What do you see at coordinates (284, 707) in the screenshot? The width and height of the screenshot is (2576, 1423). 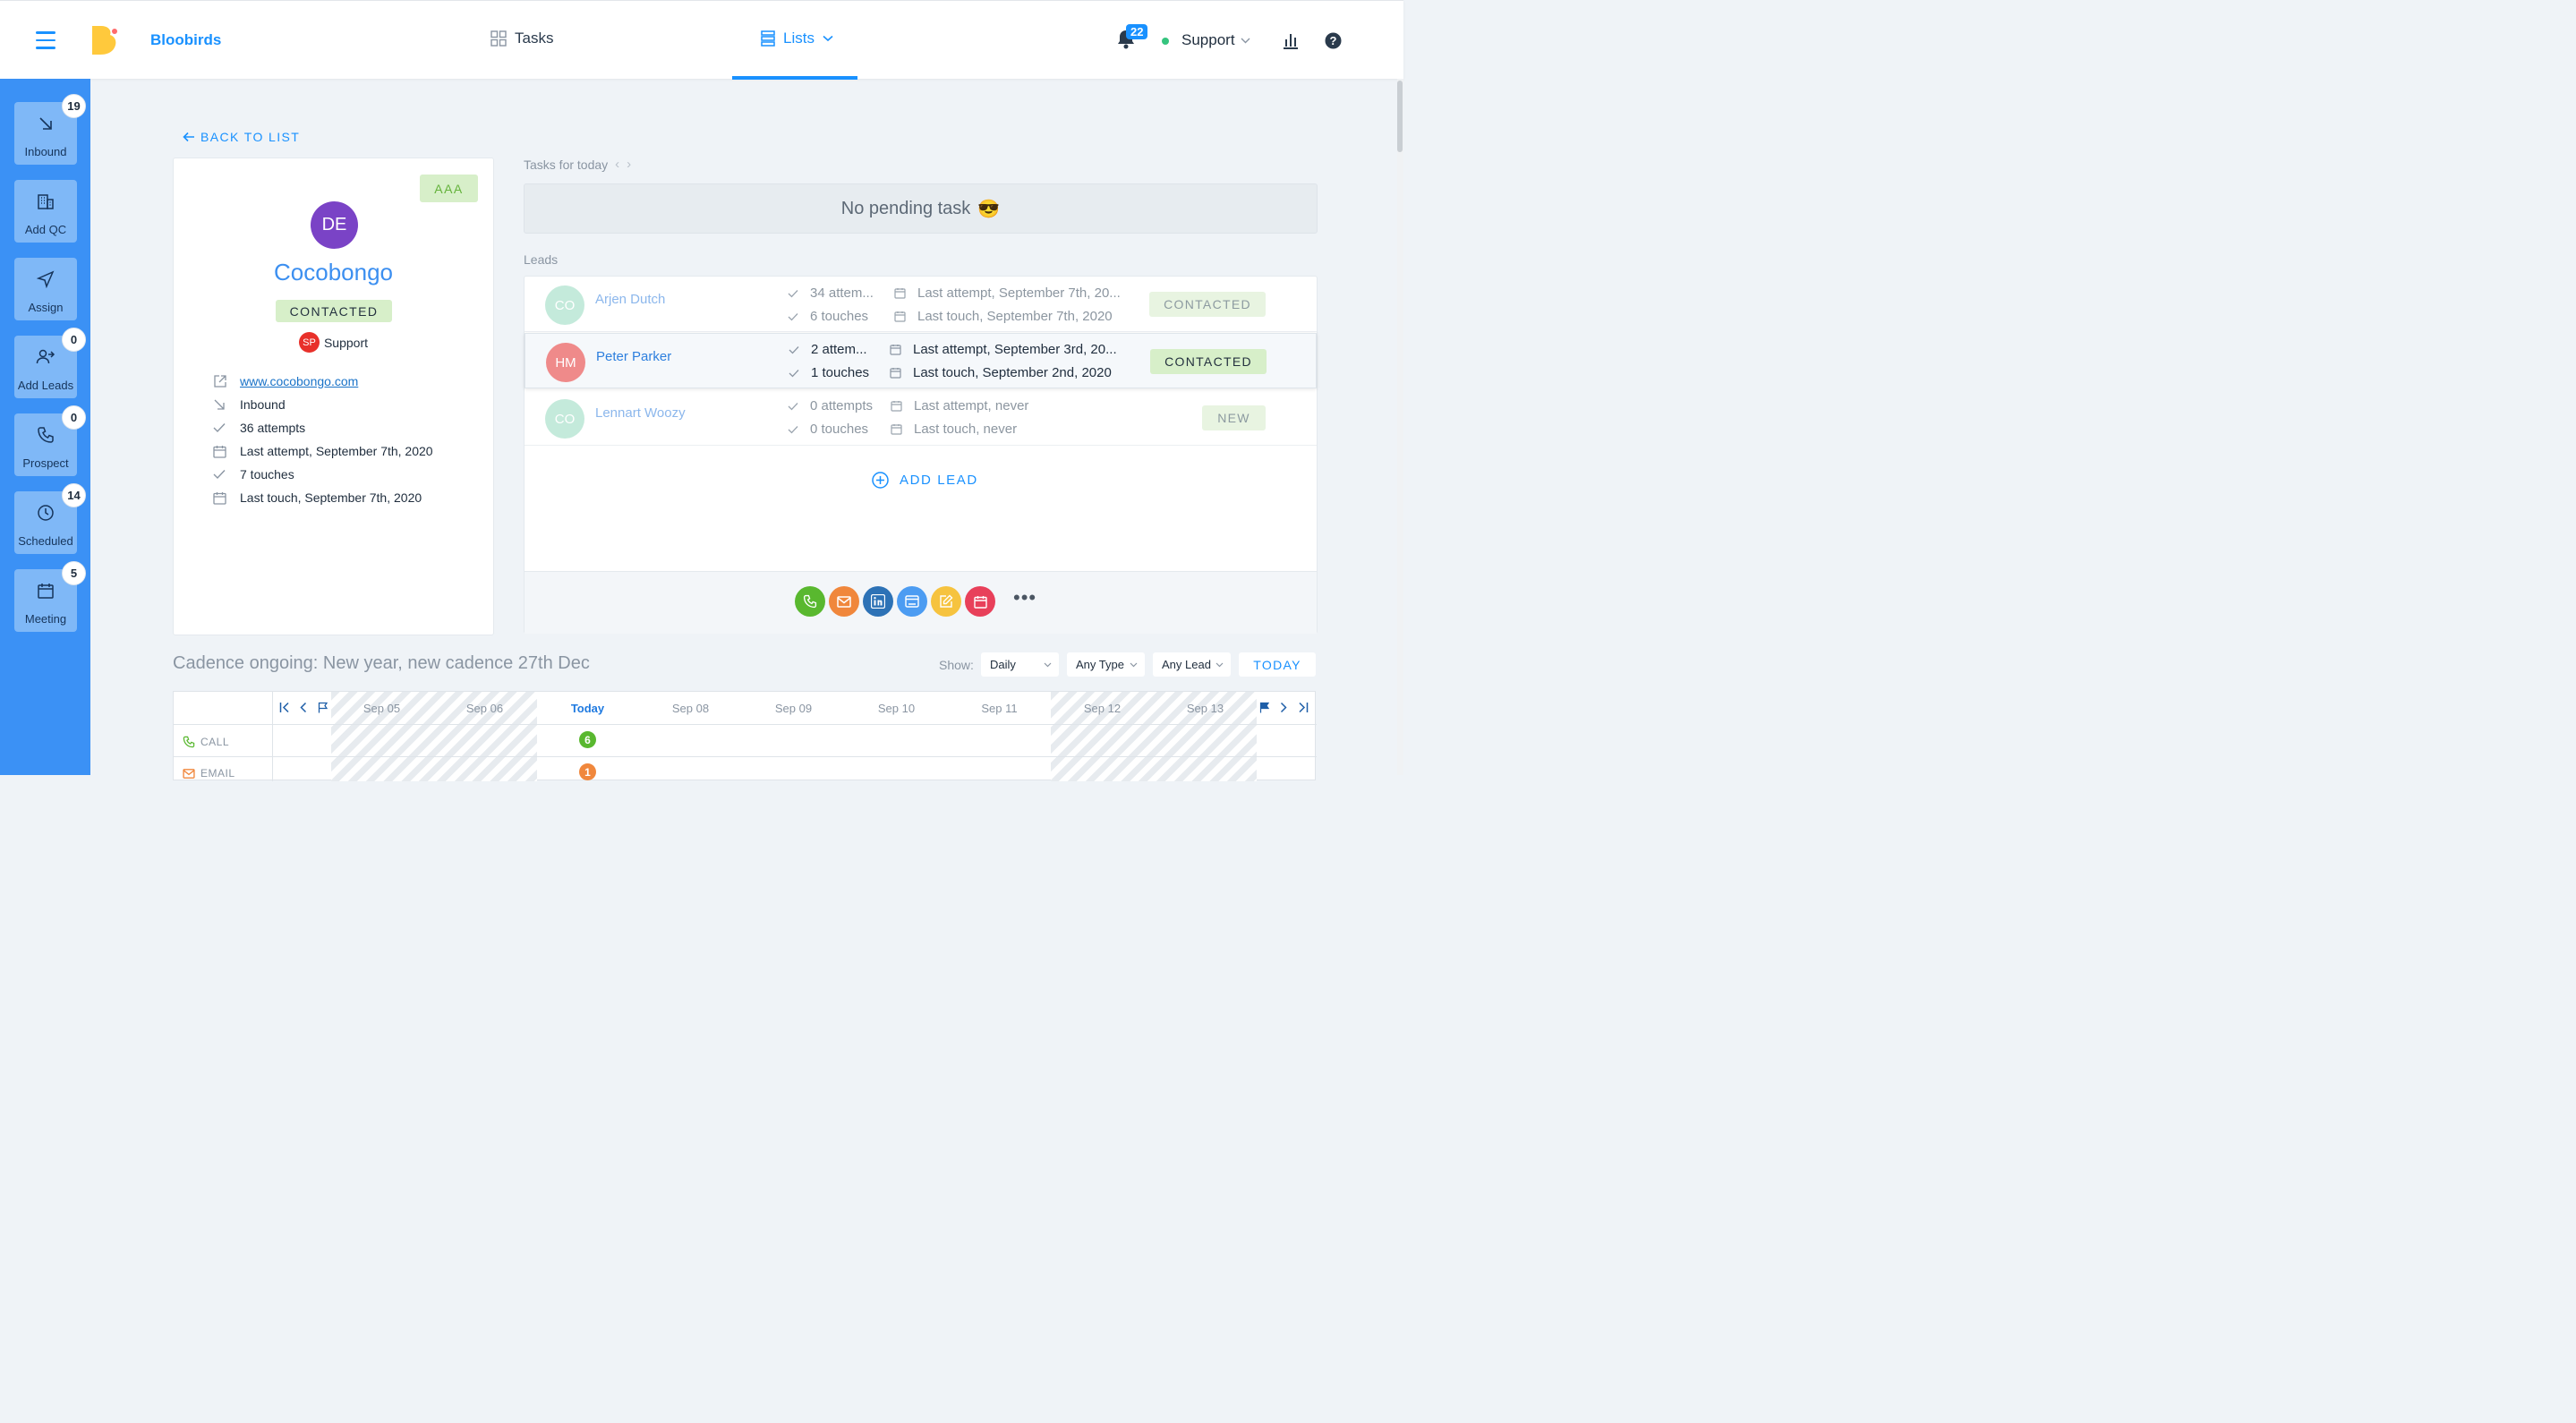 I see `first-page-icon` at bounding box center [284, 707].